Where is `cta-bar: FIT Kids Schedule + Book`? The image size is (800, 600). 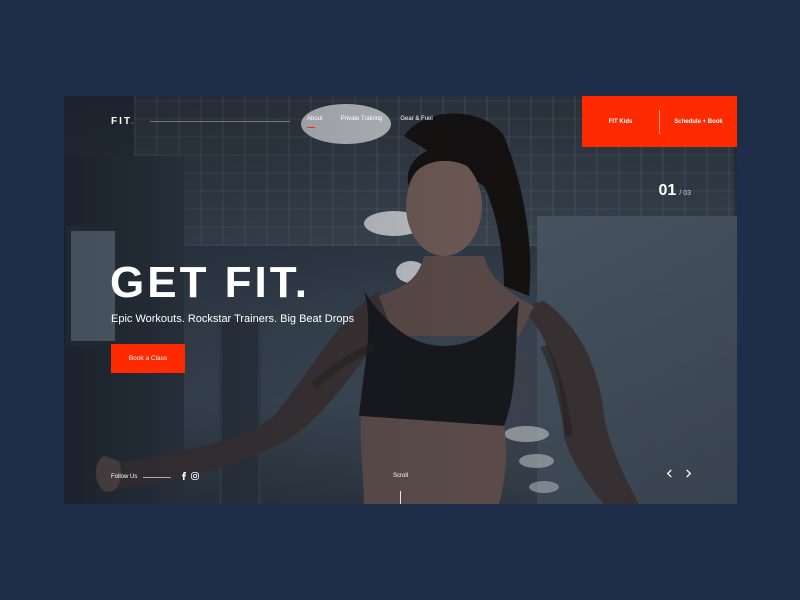
cta-bar: FIT Kids Schedule + Book is located at coordinates (659, 121).